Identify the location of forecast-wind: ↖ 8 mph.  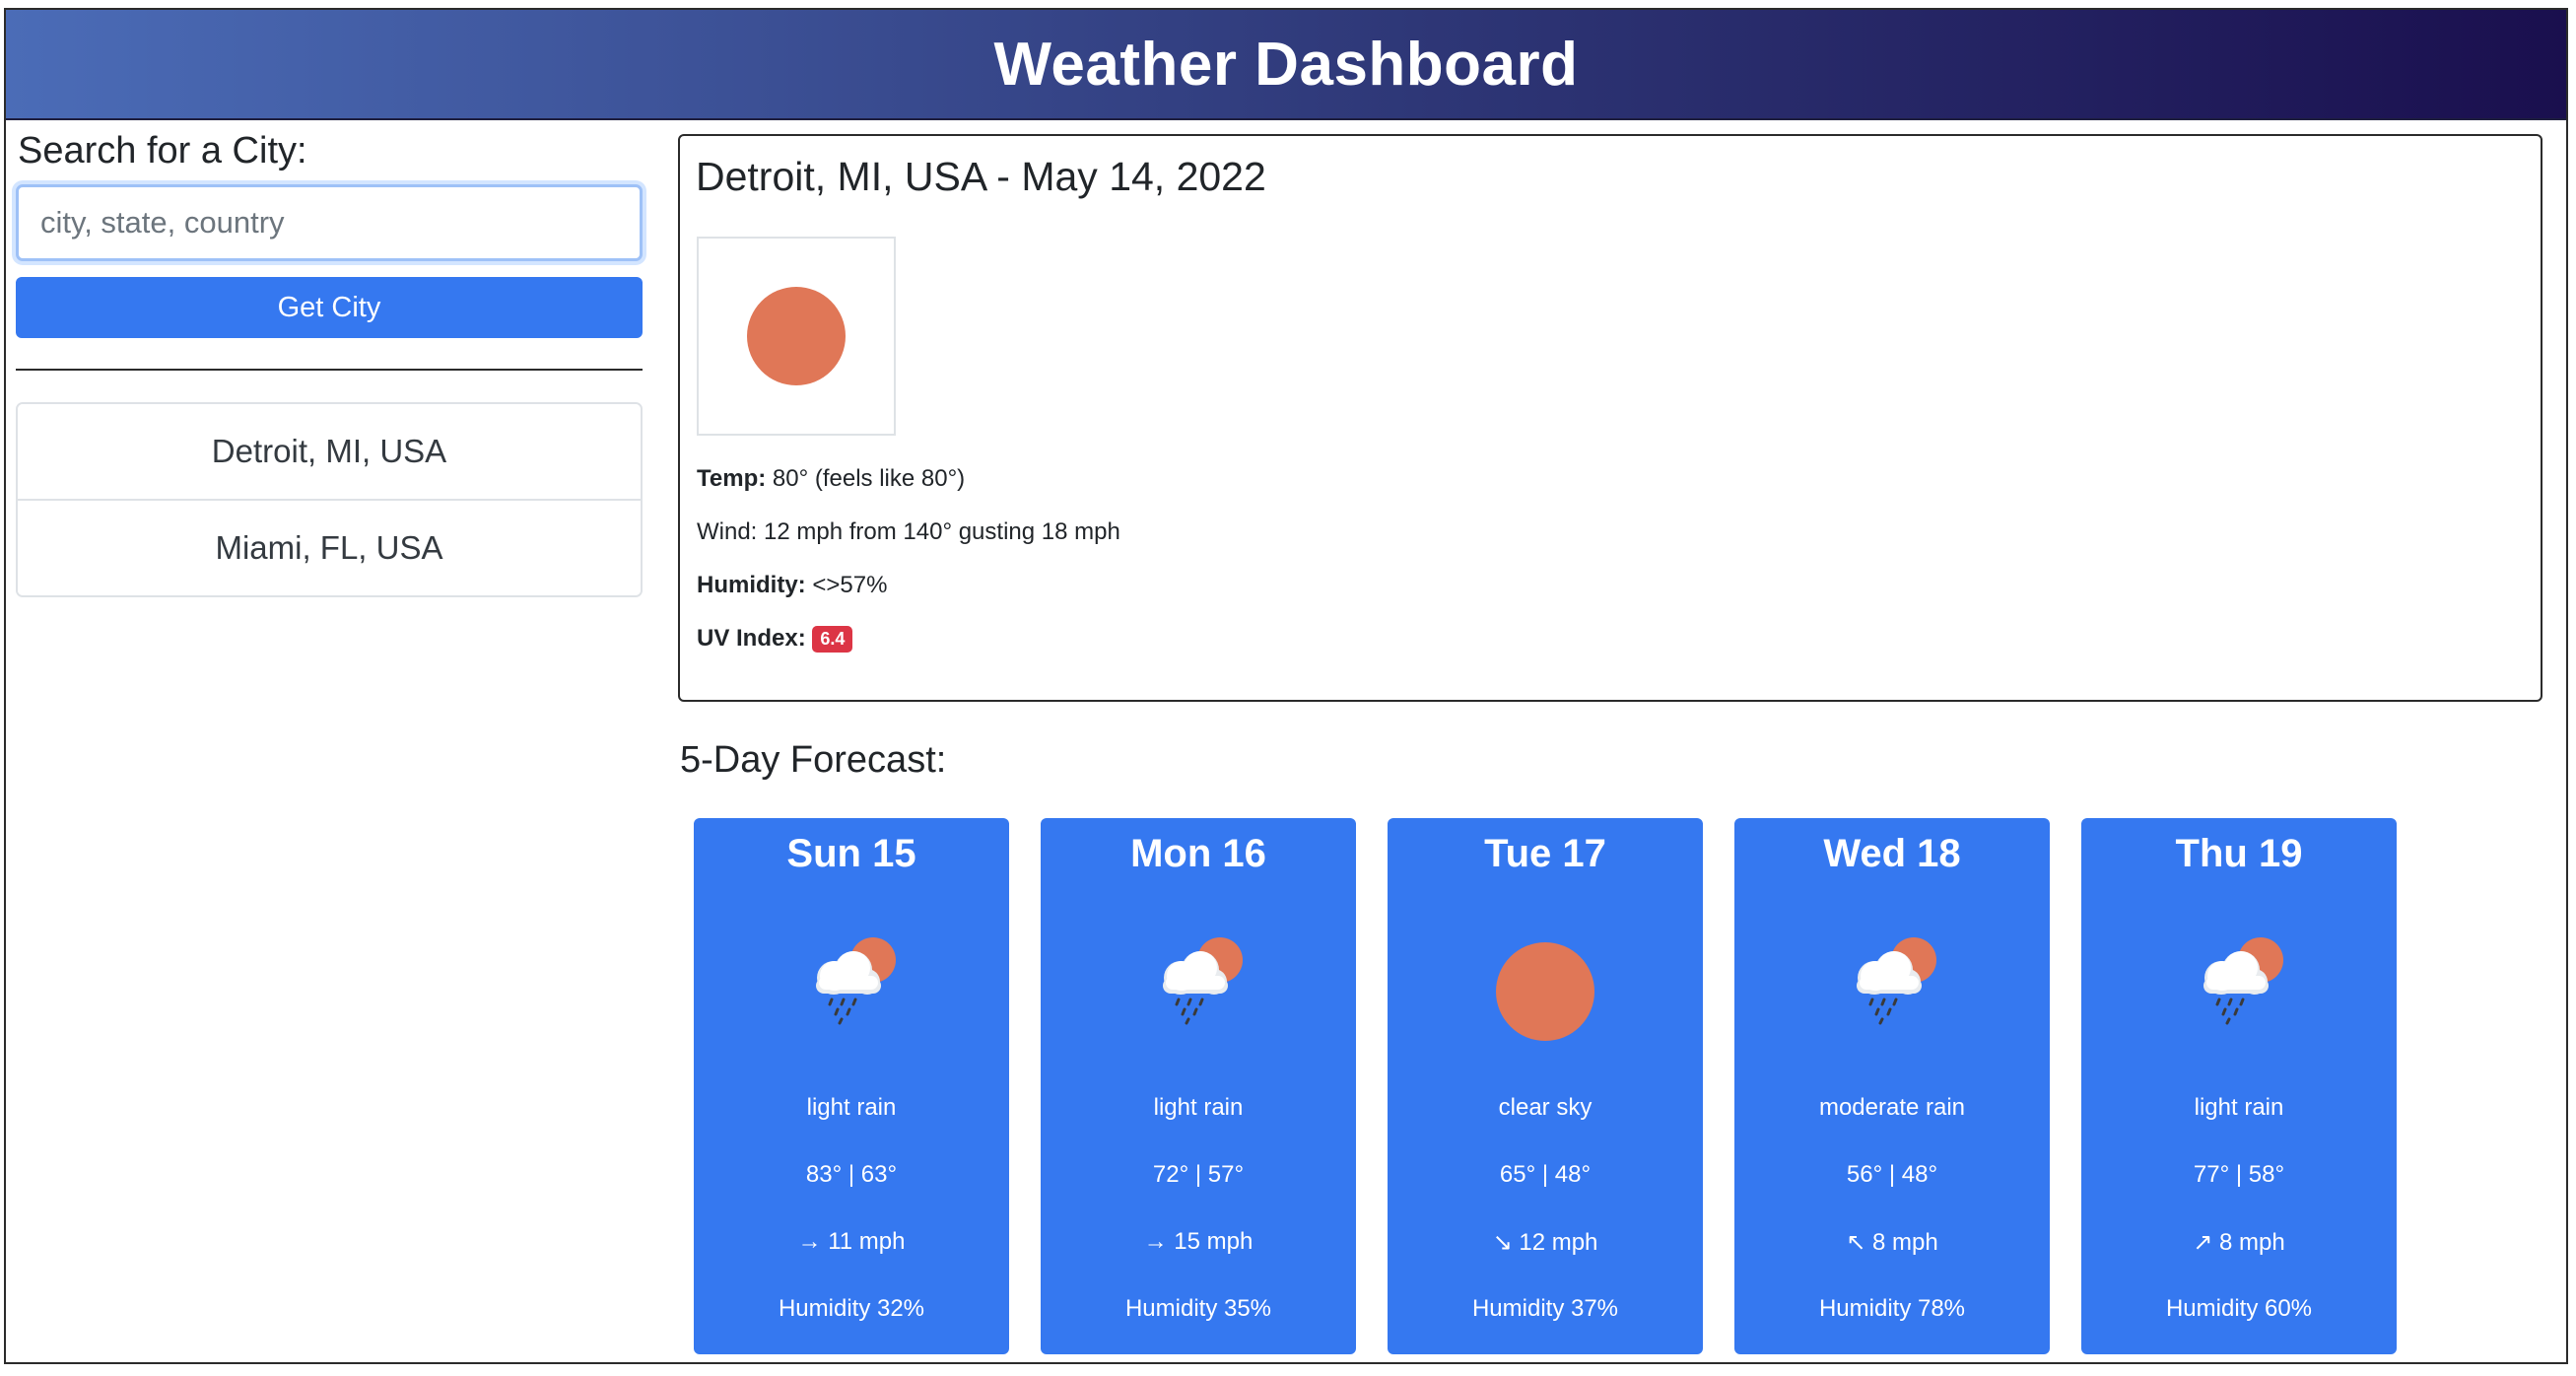
(1892, 1243).